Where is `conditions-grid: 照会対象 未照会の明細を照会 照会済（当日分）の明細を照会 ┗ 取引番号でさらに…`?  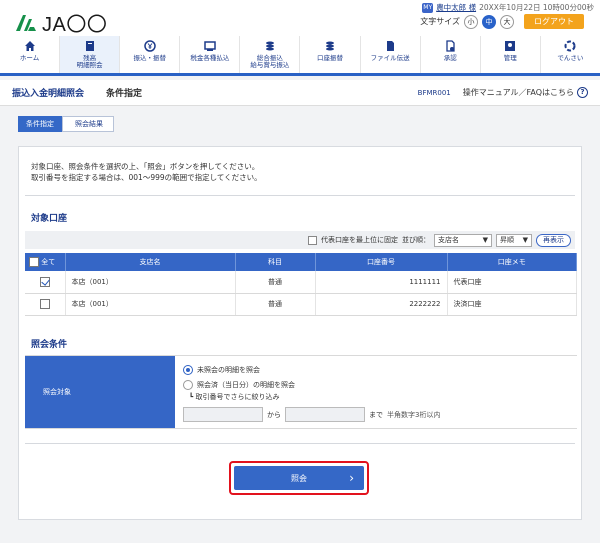
conditions-grid: 照会対象 未照会の明細を照会 照会済（当日分）の明細を照会 ┗ 取引番号でさらに… is located at coordinates (301, 392).